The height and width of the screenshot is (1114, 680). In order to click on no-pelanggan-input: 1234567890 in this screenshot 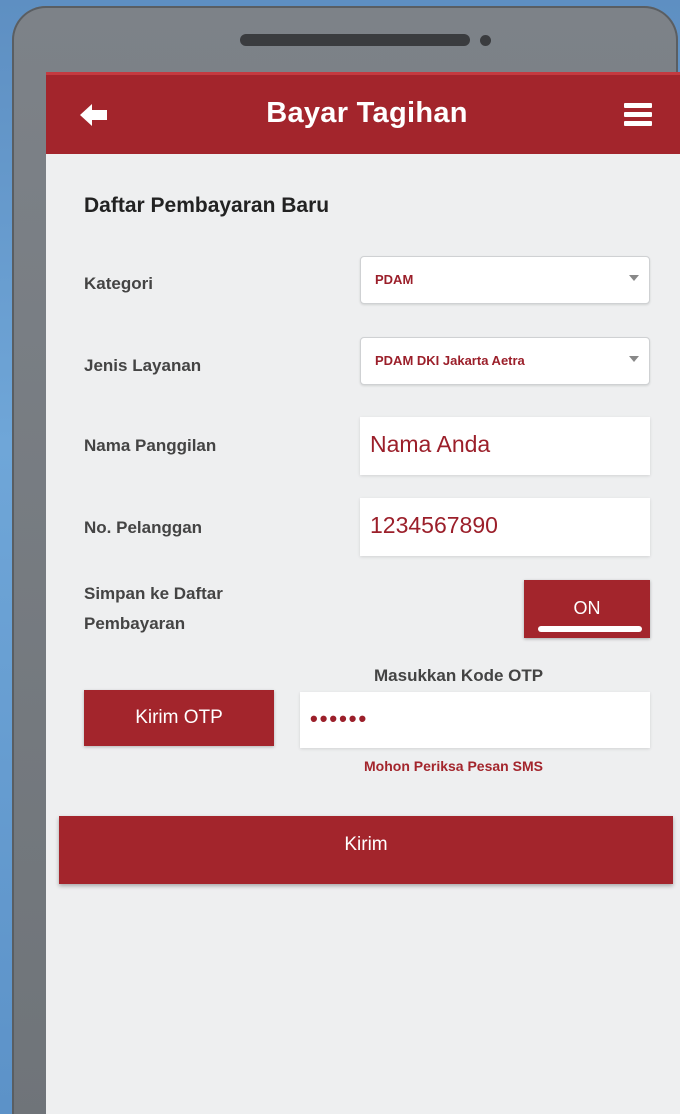, I will do `click(505, 527)`.